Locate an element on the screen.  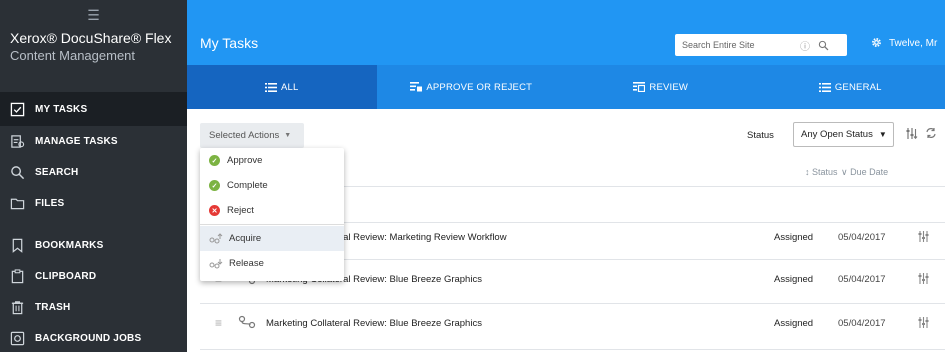
menu-item-release: Release is located at coordinates (272, 263).